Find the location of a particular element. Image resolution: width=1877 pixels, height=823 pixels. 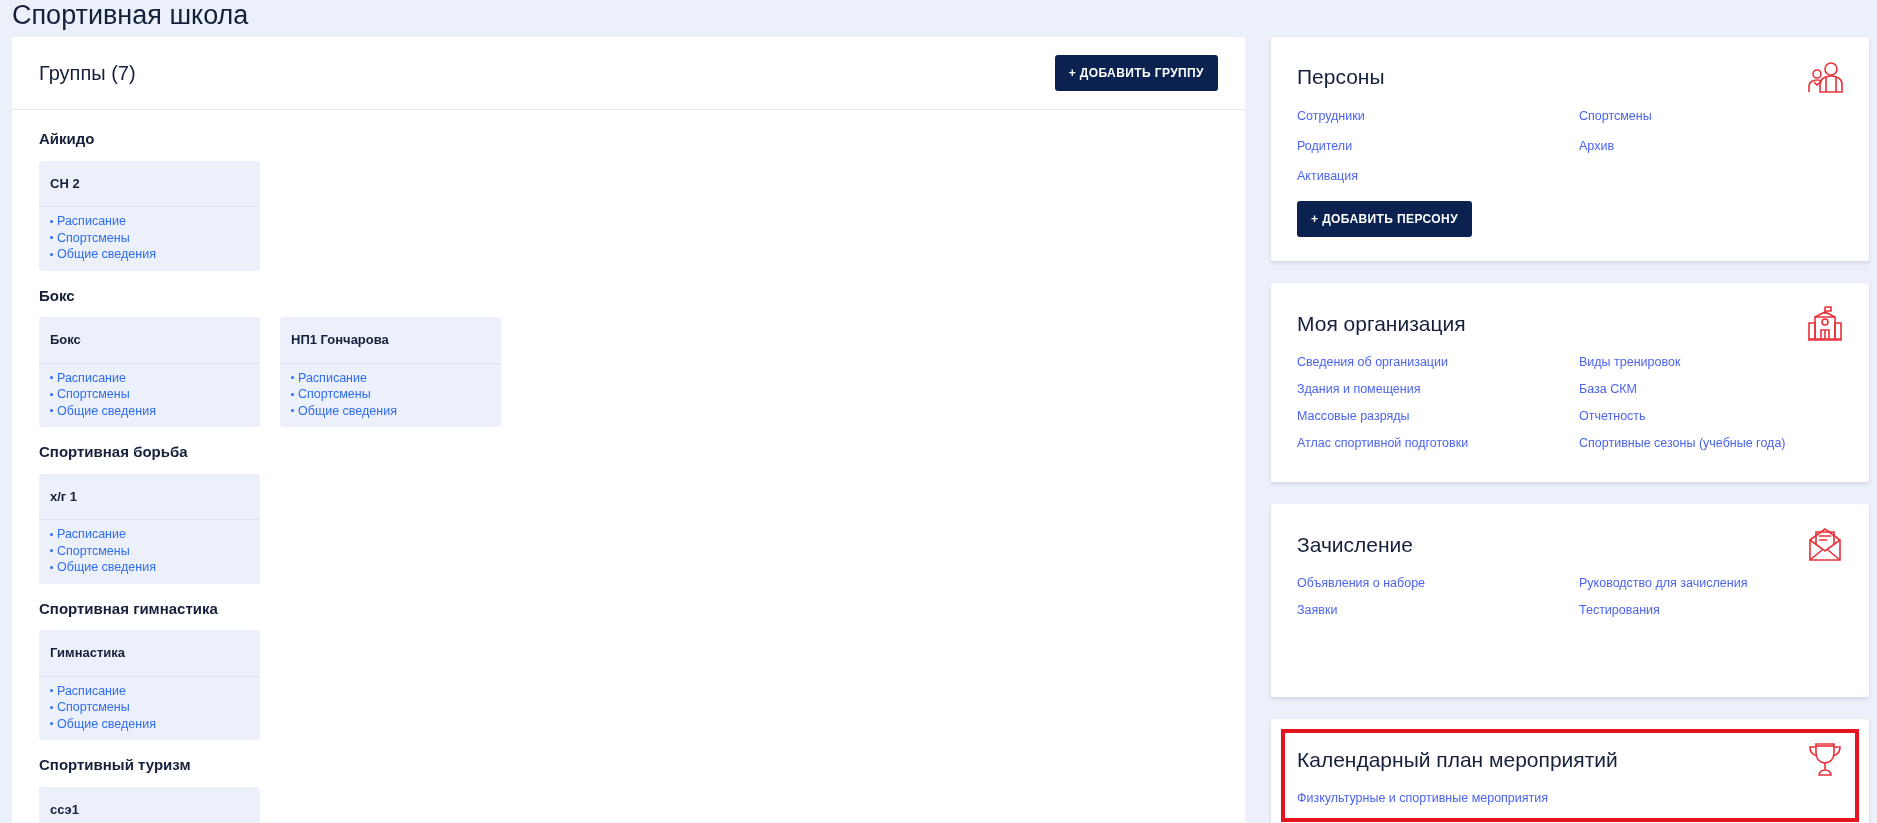

page-title: Спортивная школа is located at coordinates (131, 16).